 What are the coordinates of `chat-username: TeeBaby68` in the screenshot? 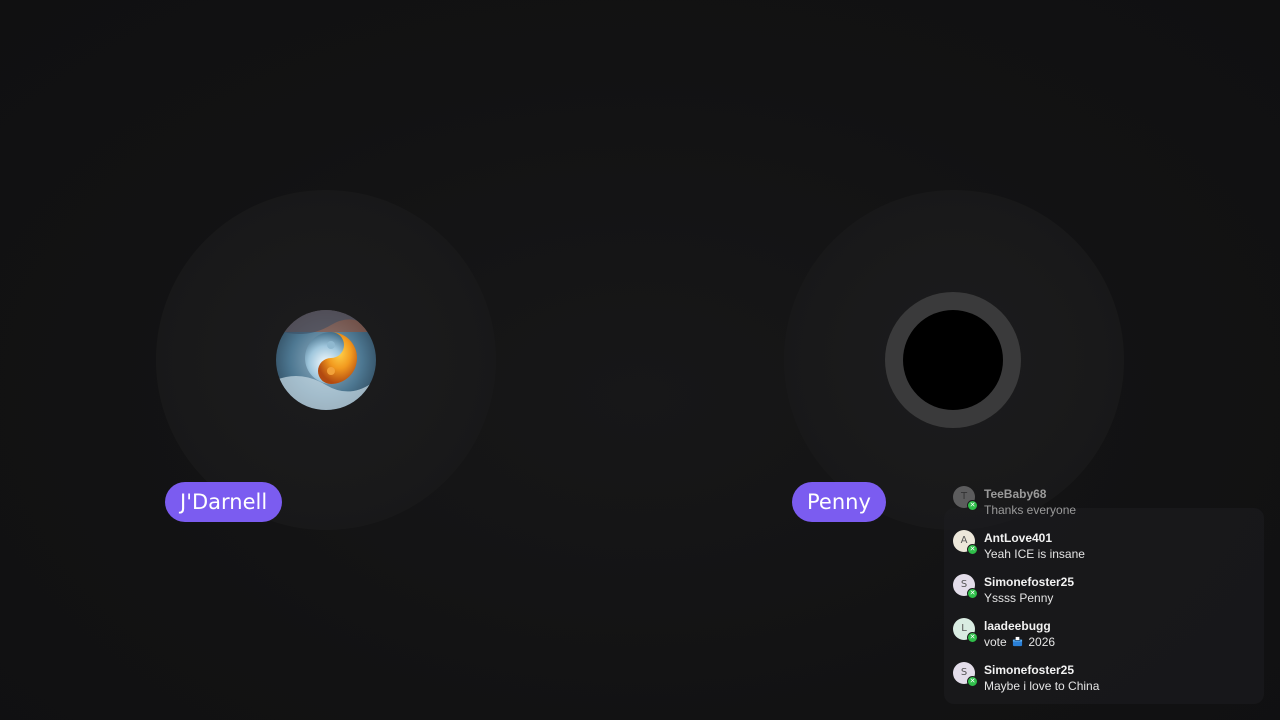 It's located at (1128, 493).